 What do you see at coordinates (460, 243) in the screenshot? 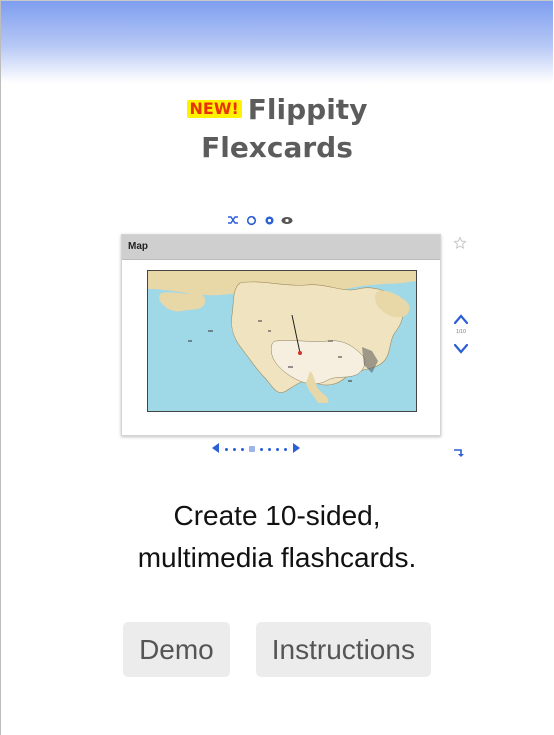
I see `star-icon` at bounding box center [460, 243].